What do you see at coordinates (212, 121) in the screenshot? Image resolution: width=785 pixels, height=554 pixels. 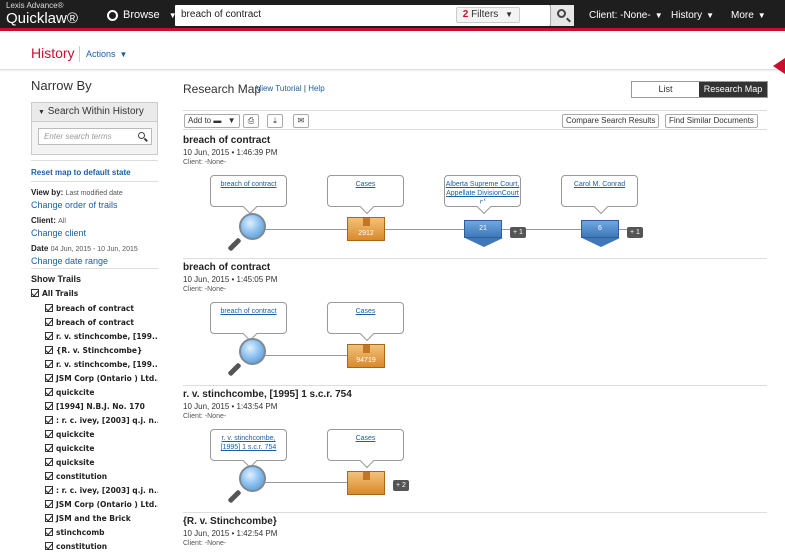 I see `add-to-folder-button: Add to ▬ ▼` at bounding box center [212, 121].